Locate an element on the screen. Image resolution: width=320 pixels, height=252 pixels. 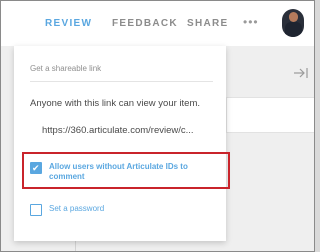
more-options-icon: ••• is located at coordinates (251, 22).